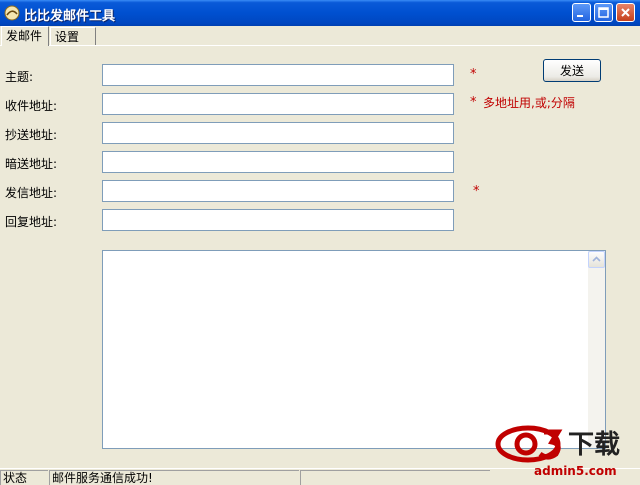  Describe the element at coordinates (12, 13) in the screenshot. I see `app-icon` at that location.